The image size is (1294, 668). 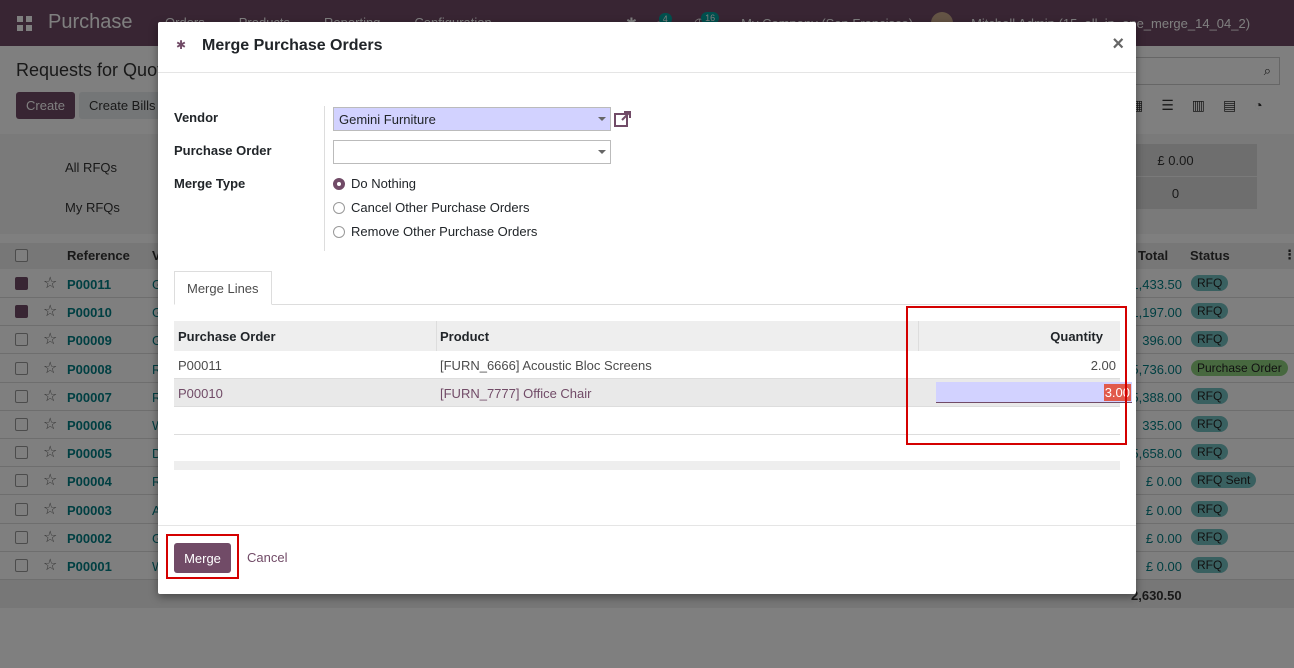 What do you see at coordinates (647, 559) in the screenshot?
I see `dialog-footer: Merge Cancel` at bounding box center [647, 559].